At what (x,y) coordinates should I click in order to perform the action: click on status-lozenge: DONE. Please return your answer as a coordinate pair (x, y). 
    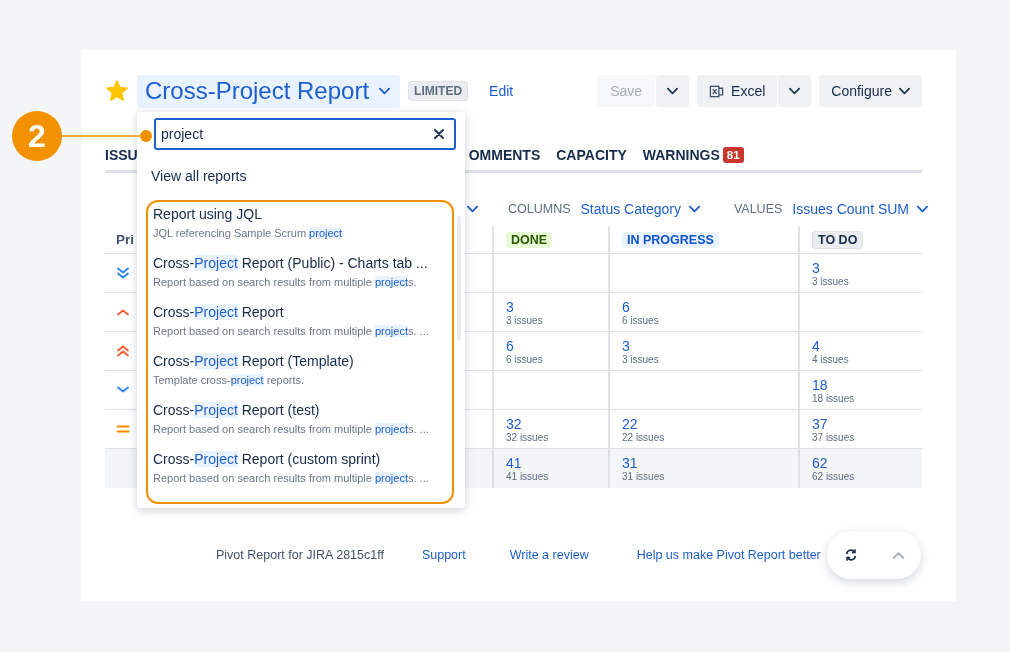
    Looking at the image, I should click on (529, 239).